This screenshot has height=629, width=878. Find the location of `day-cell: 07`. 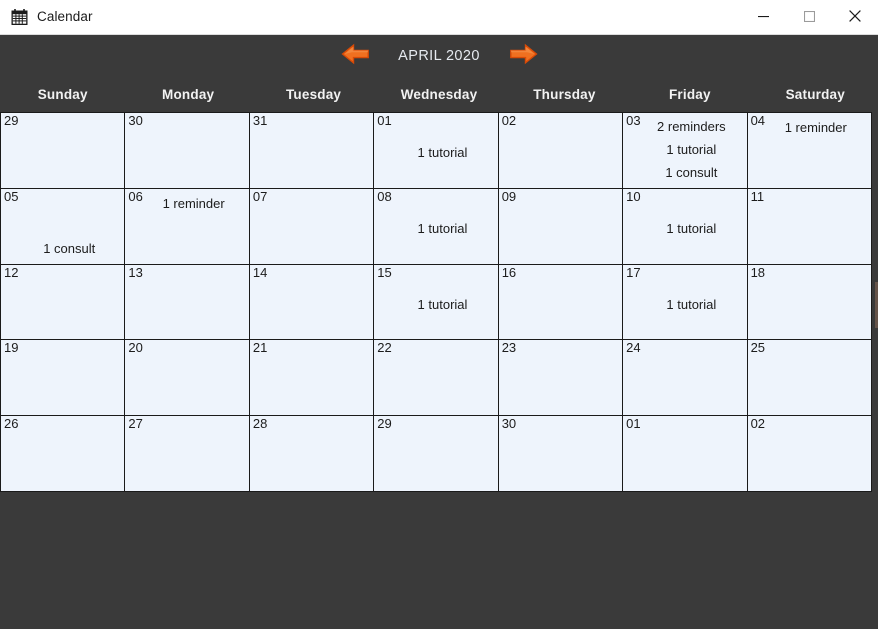

day-cell: 07 is located at coordinates (311, 226).